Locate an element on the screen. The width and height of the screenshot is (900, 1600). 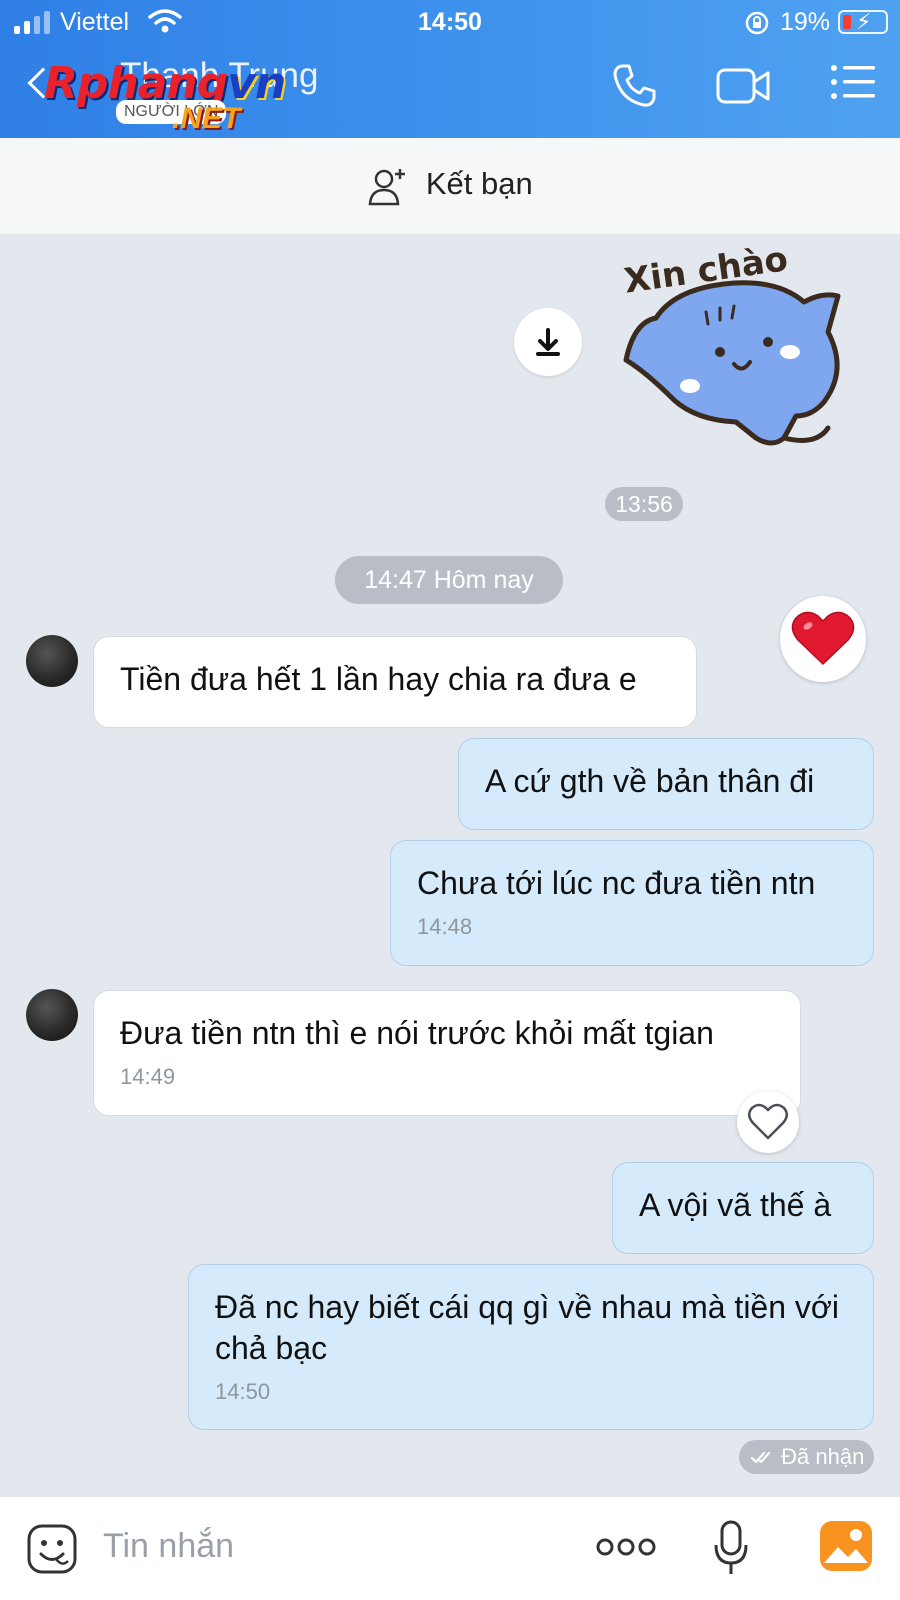
message-text: Tiền đưa hết 1 lần hay chia ra đưa e is located at coordinates (378, 679).